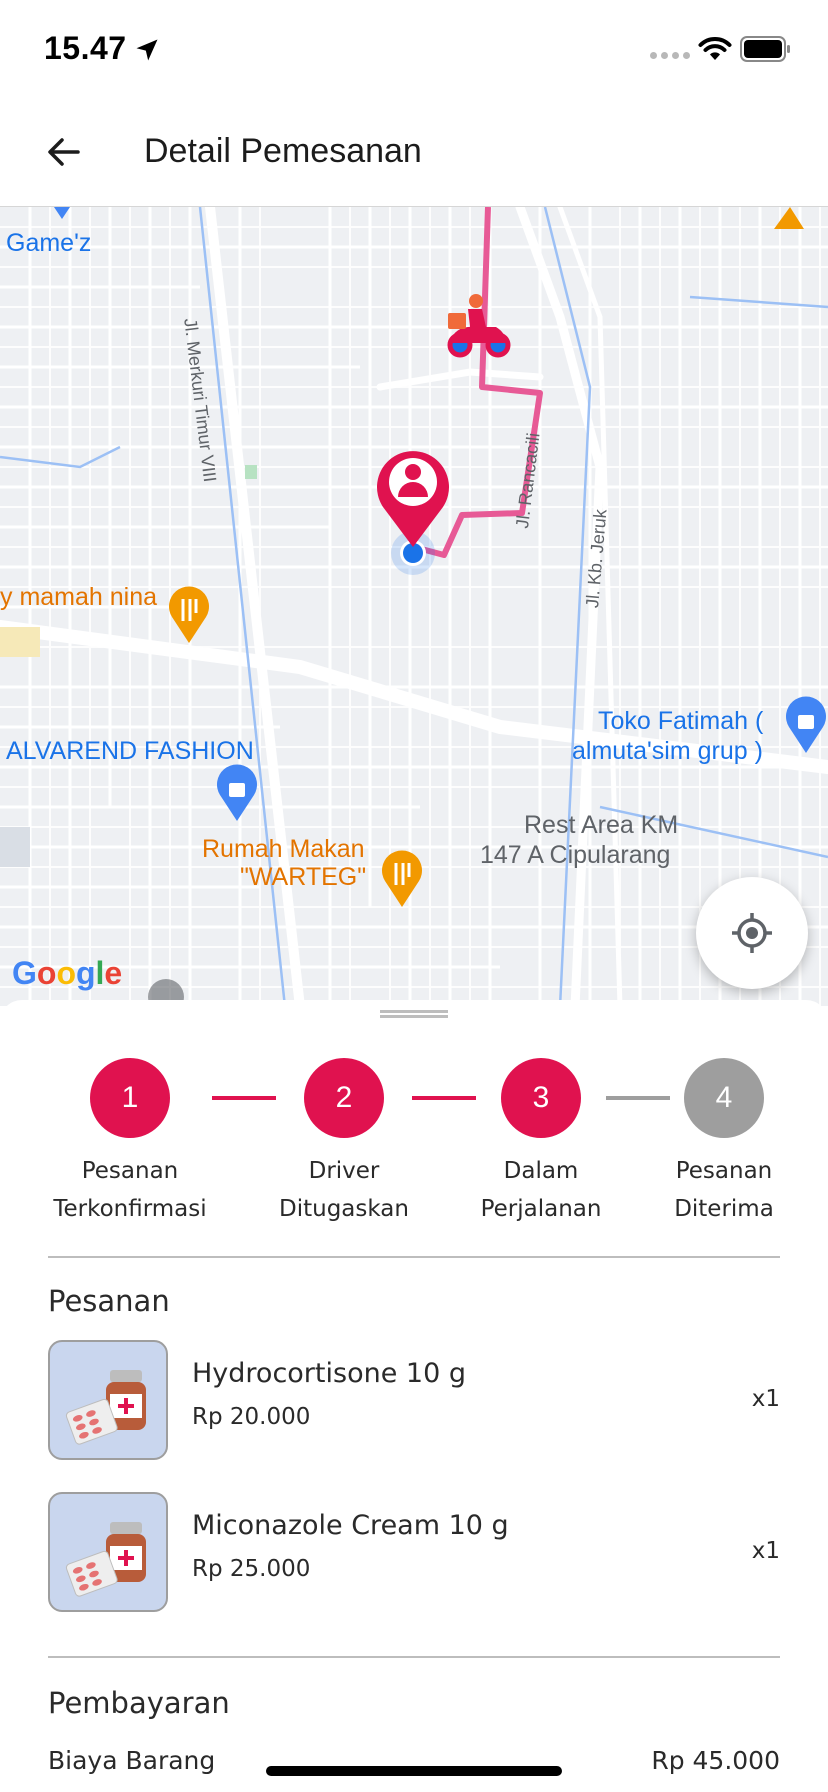  I want to click on home-indicator, so click(414, 1771).